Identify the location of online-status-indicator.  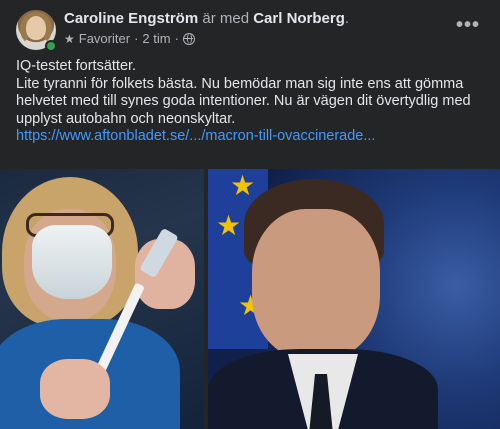
(51, 46).